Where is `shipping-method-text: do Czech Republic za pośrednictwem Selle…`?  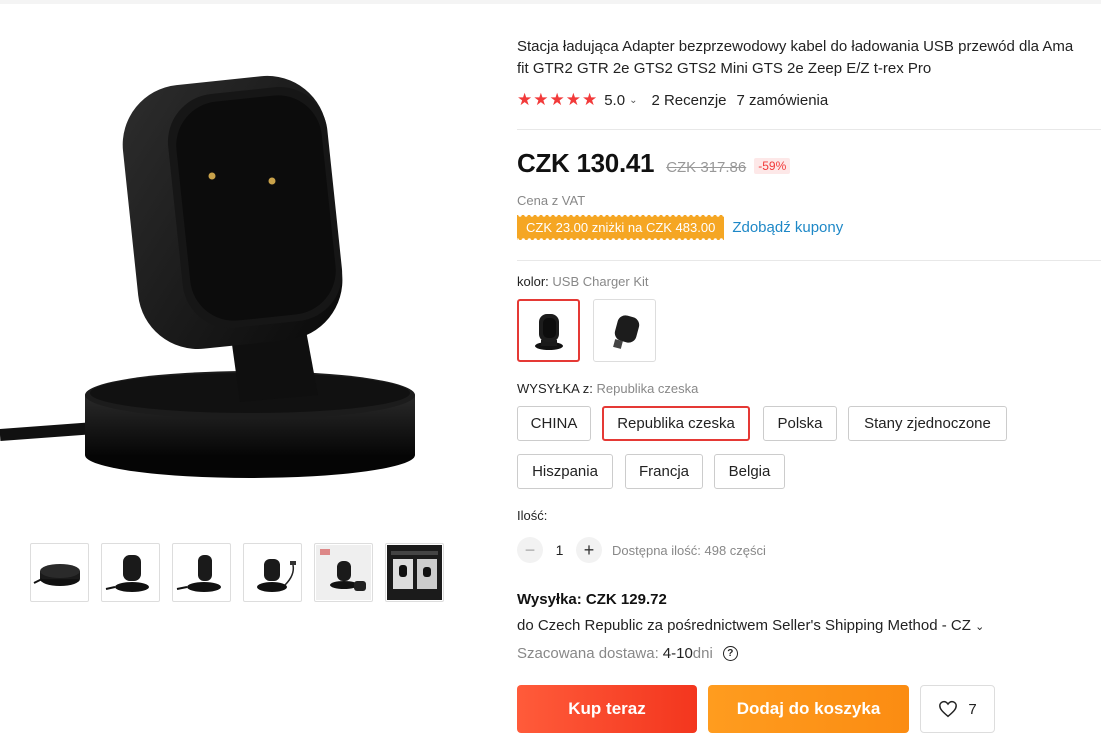
shipping-method-text: do Czech Republic za pośrednictwem Selle… is located at coordinates (744, 625).